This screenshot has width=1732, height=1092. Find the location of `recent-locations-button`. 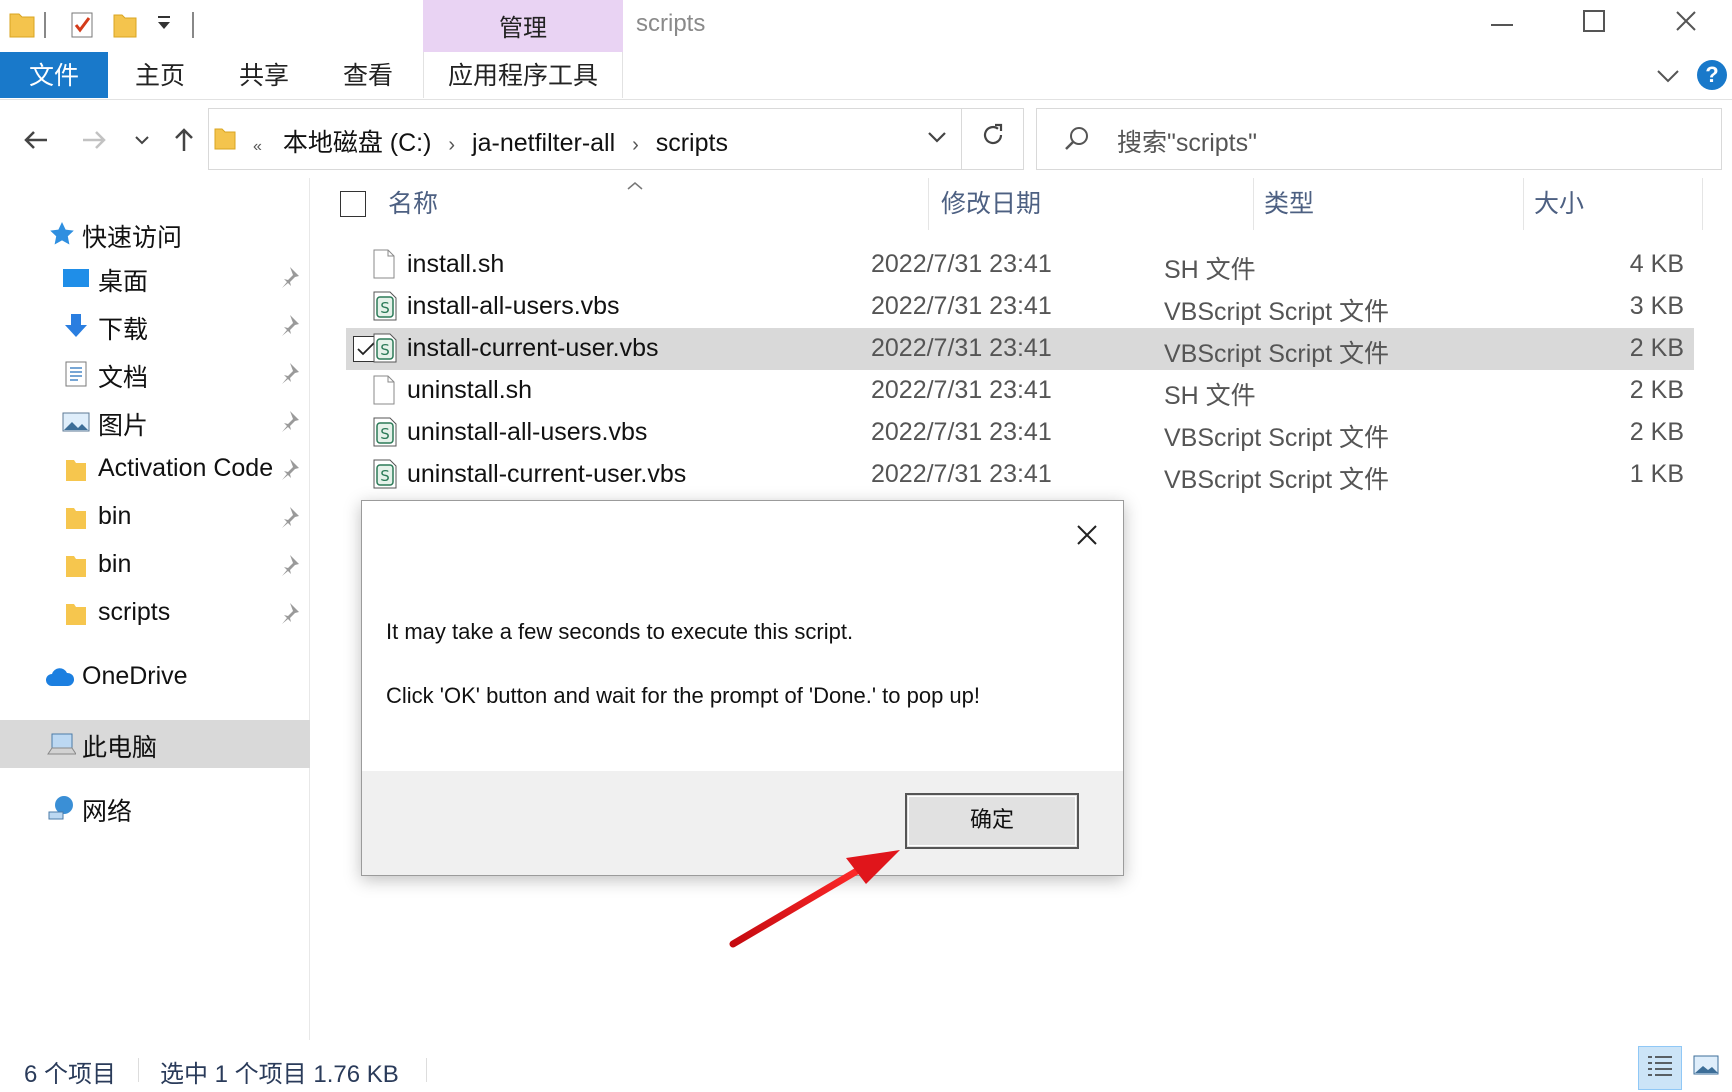

recent-locations-button is located at coordinates (142, 142).